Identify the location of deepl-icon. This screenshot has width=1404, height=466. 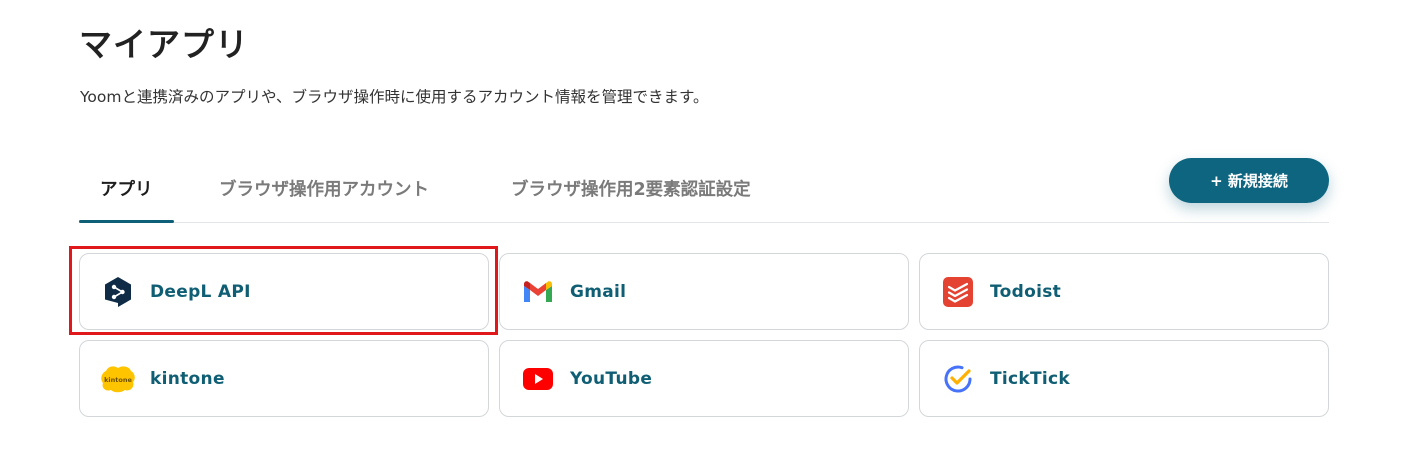
(118, 292).